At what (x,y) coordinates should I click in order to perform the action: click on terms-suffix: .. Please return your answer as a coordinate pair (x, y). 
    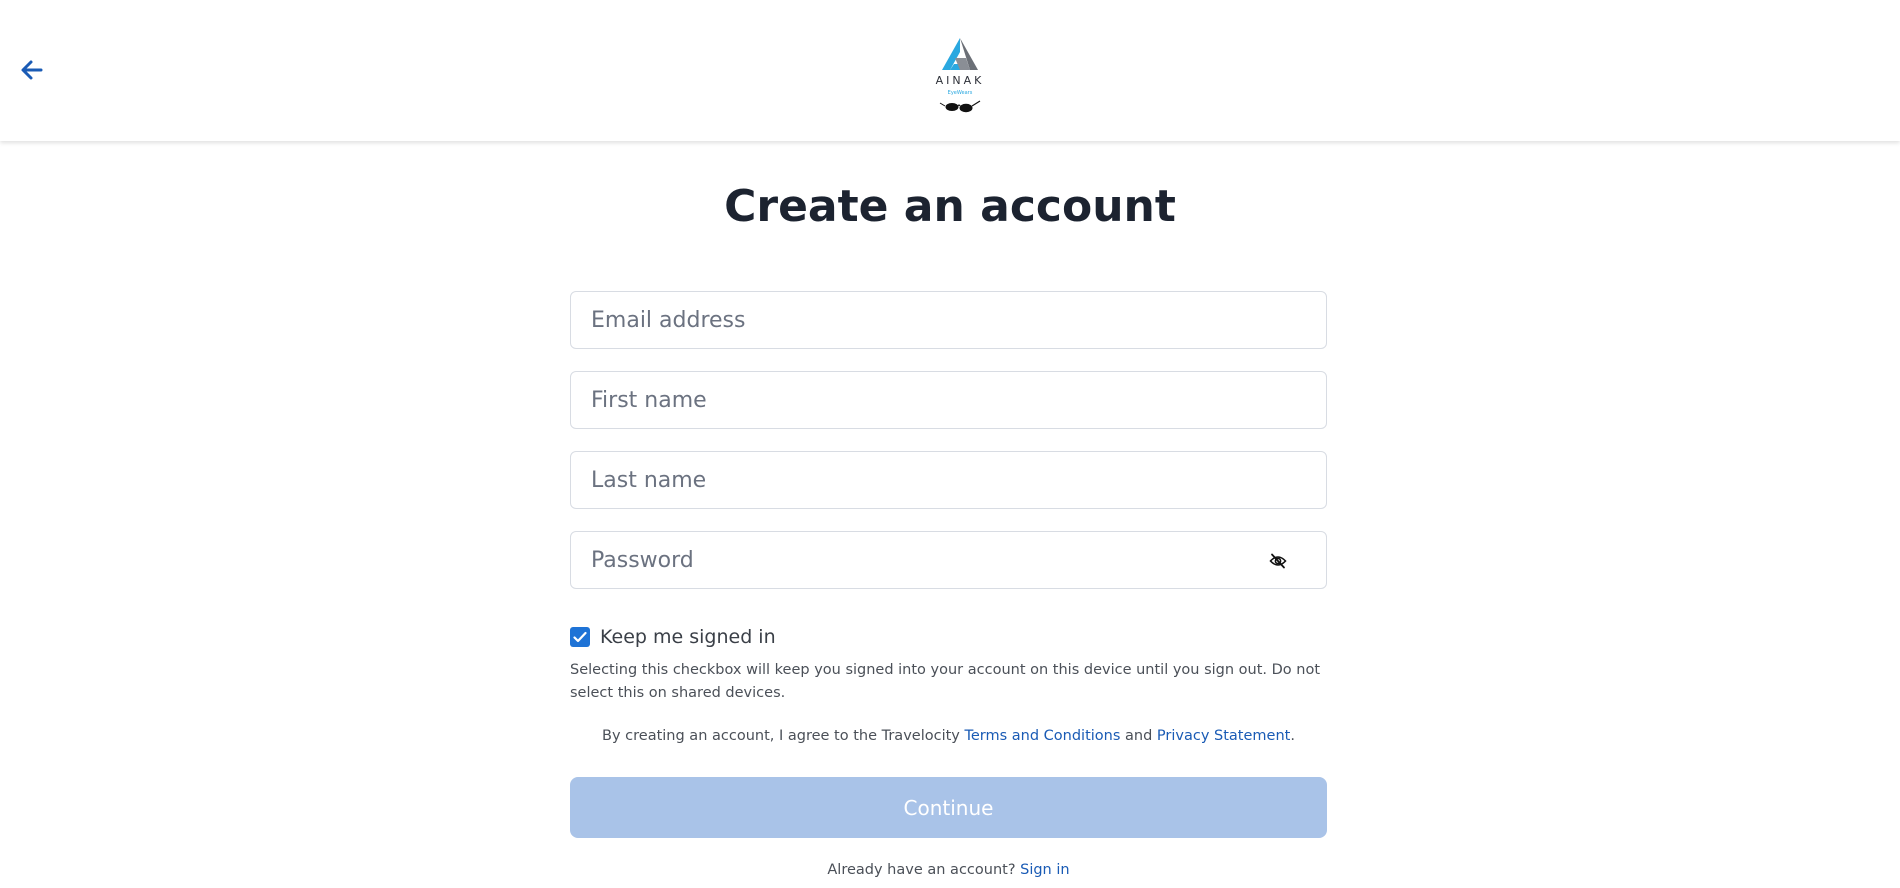
    Looking at the image, I should click on (1292, 736).